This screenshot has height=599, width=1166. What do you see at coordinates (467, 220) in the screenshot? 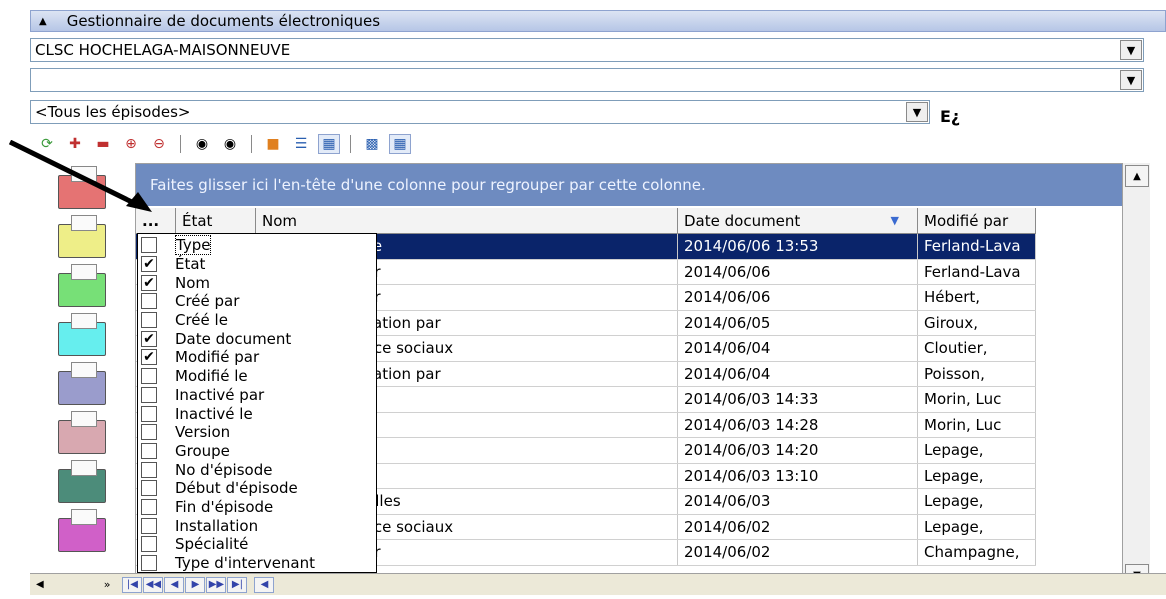
I see `column-header-nom: Nom` at bounding box center [467, 220].